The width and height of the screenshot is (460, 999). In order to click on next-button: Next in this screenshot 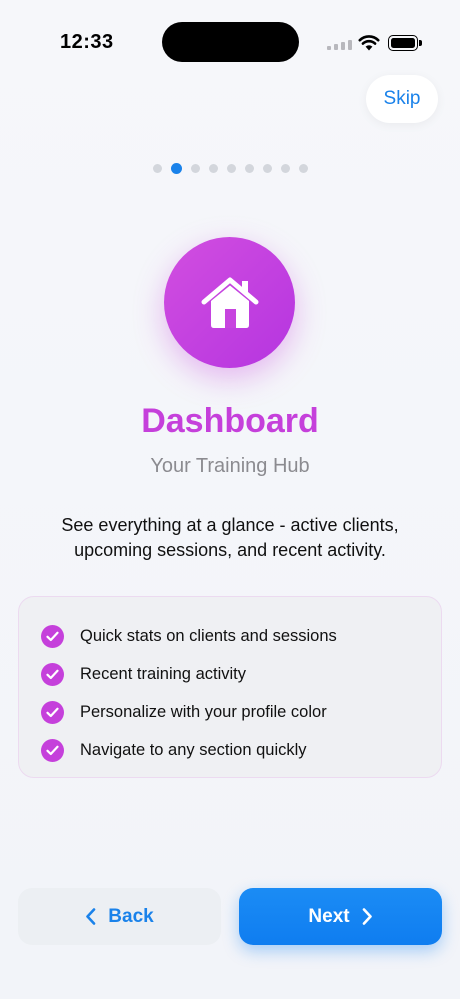, I will do `click(340, 916)`.